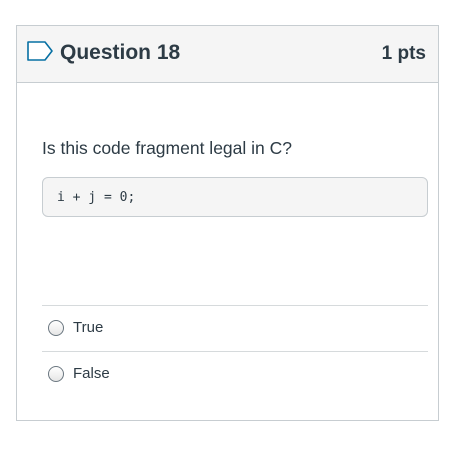  I want to click on question-header: Question 18 1 pts, so click(227, 54).